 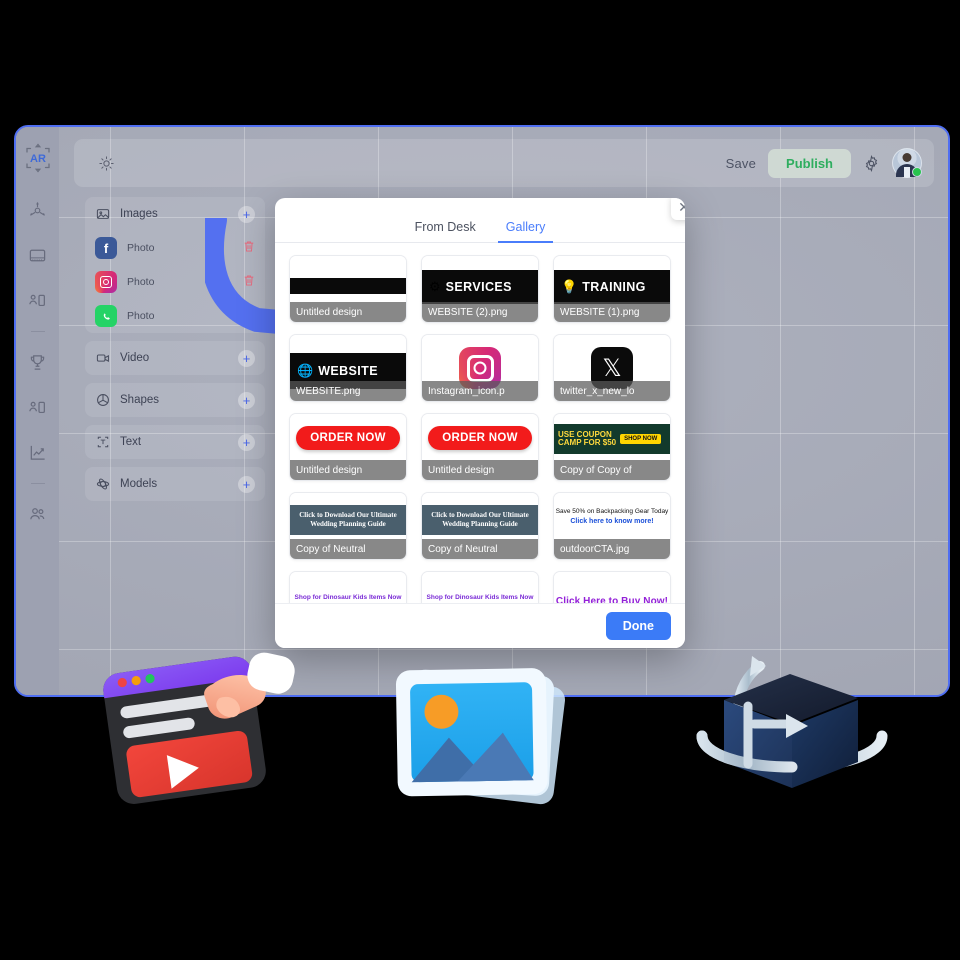 I want to click on layer-row-video: Video +, so click(x=175, y=358).